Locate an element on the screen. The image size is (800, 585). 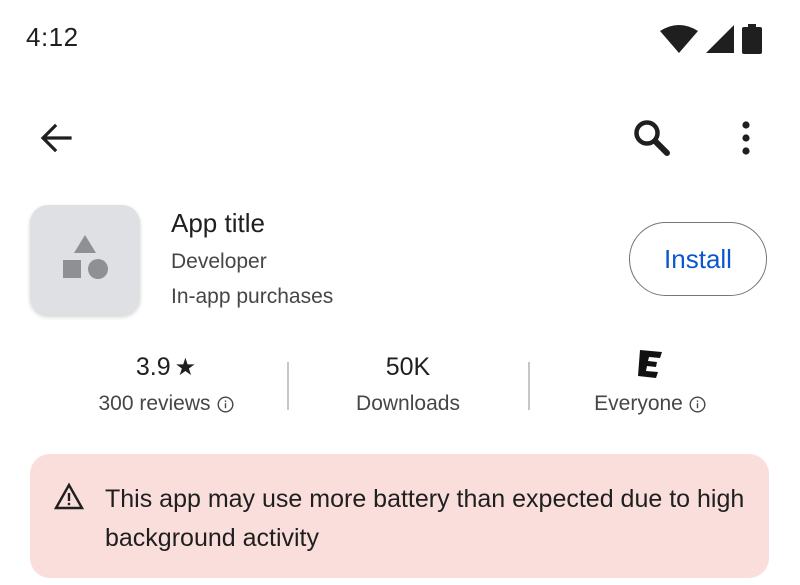
rating-value: 3.9 ★ is located at coordinates (166, 367).